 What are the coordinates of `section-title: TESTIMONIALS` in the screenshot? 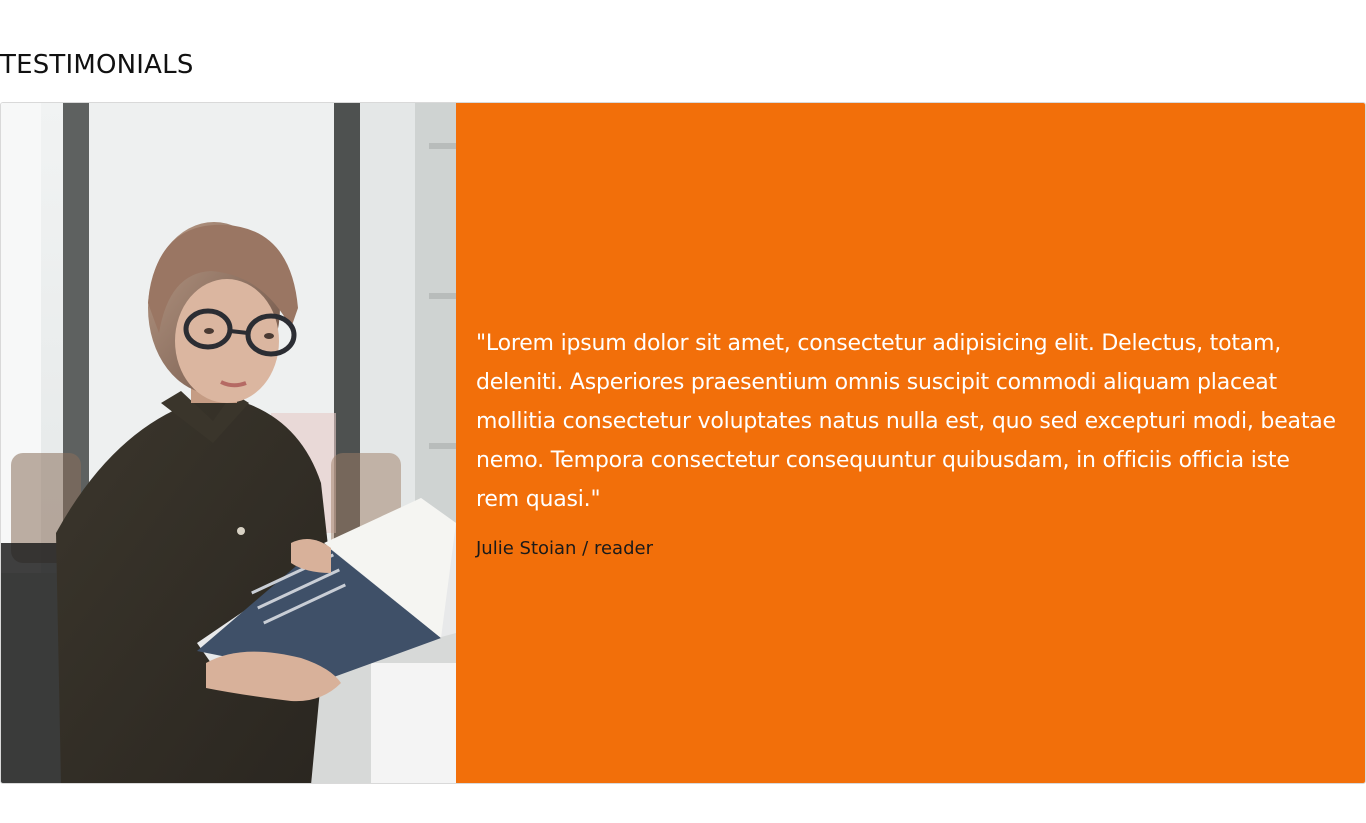 It's located at (97, 65).